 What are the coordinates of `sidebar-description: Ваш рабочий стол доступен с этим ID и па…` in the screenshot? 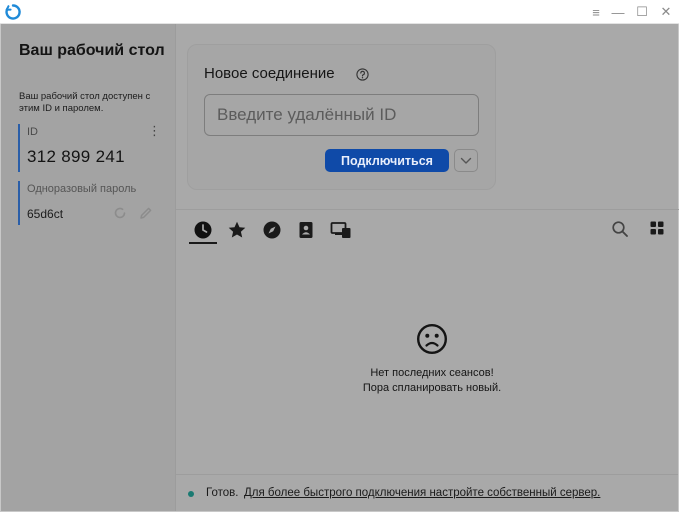 It's located at (85, 102).